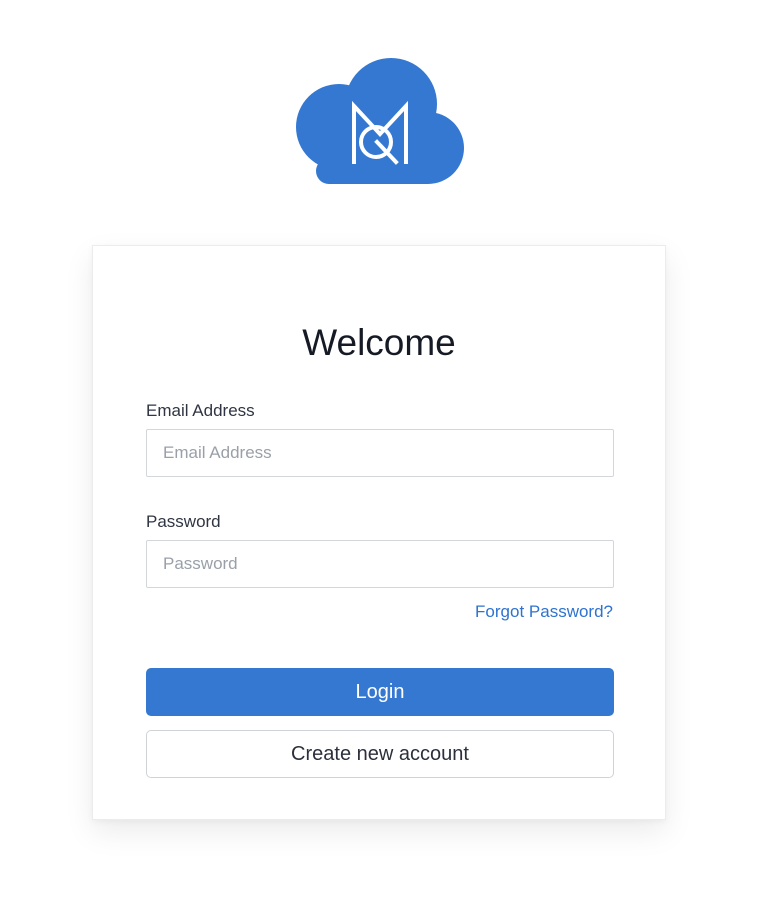 Image resolution: width=768 pixels, height=903 pixels. I want to click on forgot-password-link: Forgot Password?, so click(544, 612).